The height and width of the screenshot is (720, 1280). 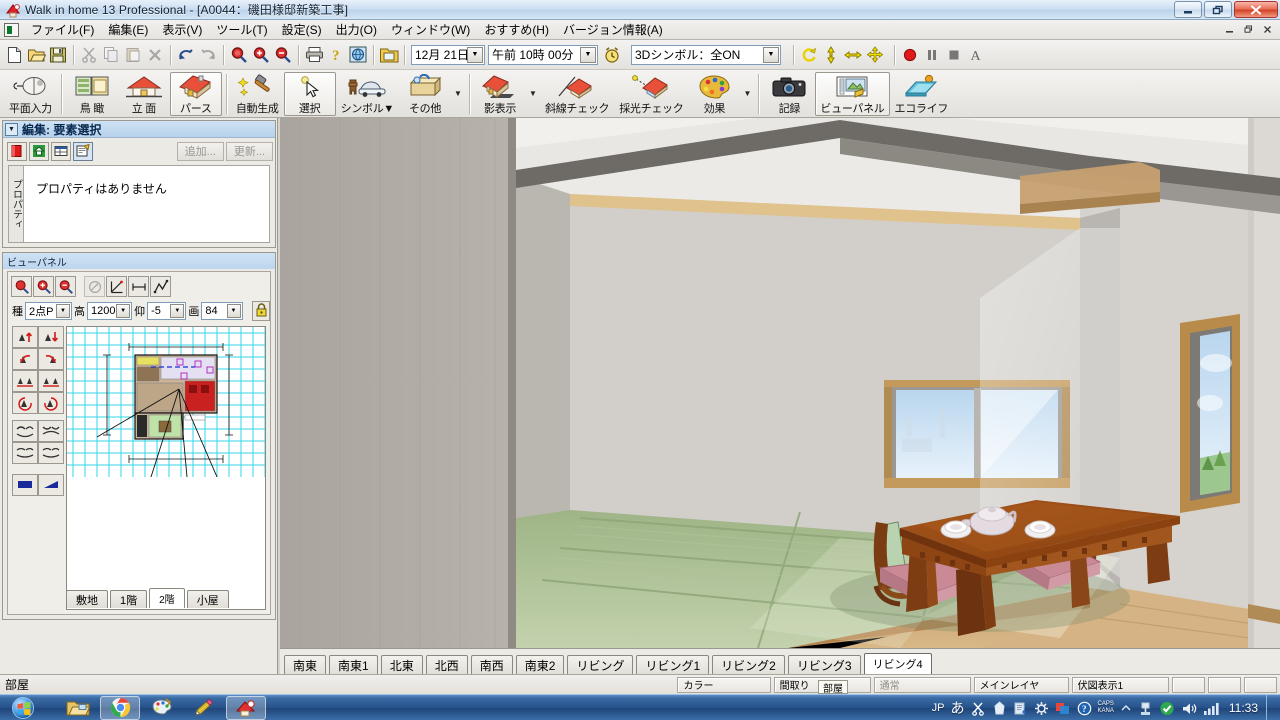 I want to click on close-button, so click(x=1256, y=9).